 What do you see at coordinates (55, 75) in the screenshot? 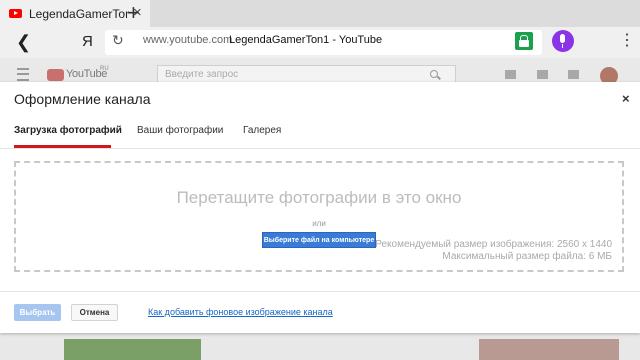
I see `youtube-logo-icon` at bounding box center [55, 75].